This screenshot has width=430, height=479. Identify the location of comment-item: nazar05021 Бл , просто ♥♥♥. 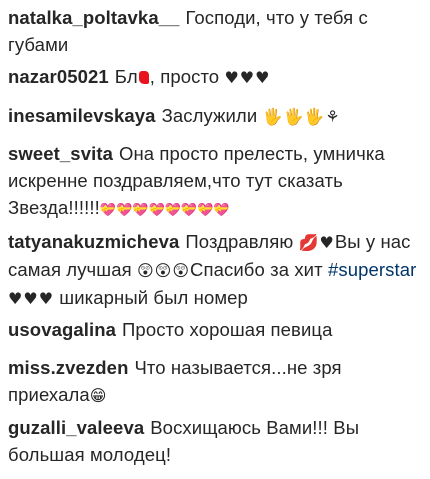
(216, 77).